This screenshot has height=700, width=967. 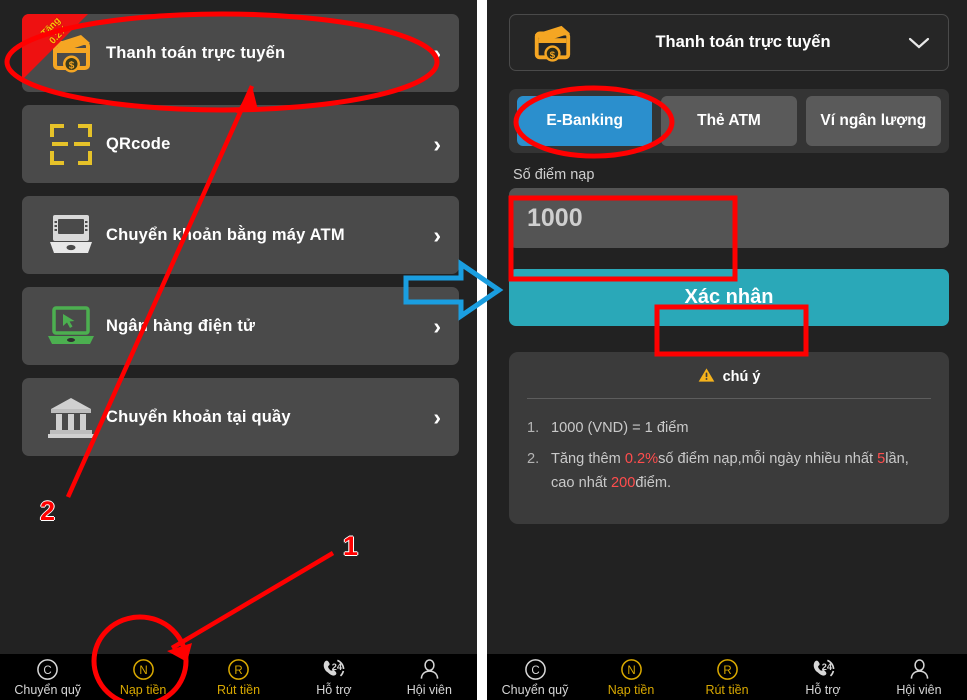 I want to click on laptop-cursor-icon, so click(x=71, y=326).